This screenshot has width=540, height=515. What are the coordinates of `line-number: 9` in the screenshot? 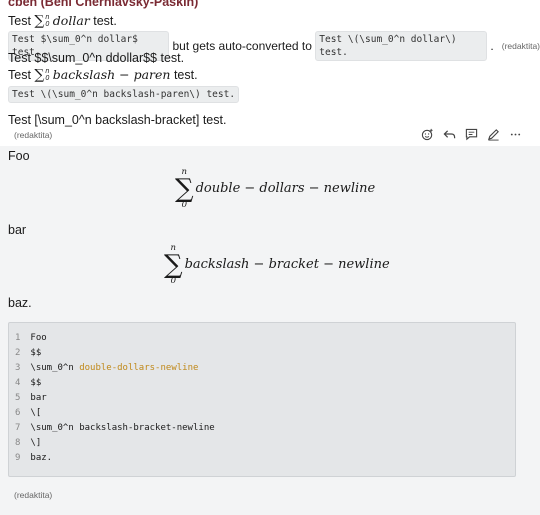 It's located at (18, 458).